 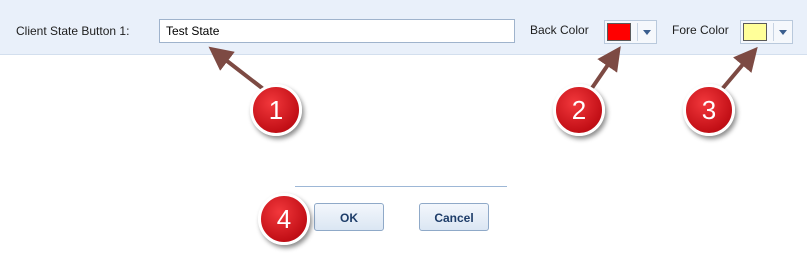 I want to click on client-state-label: Client State Button 1:, so click(x=73, y=31).